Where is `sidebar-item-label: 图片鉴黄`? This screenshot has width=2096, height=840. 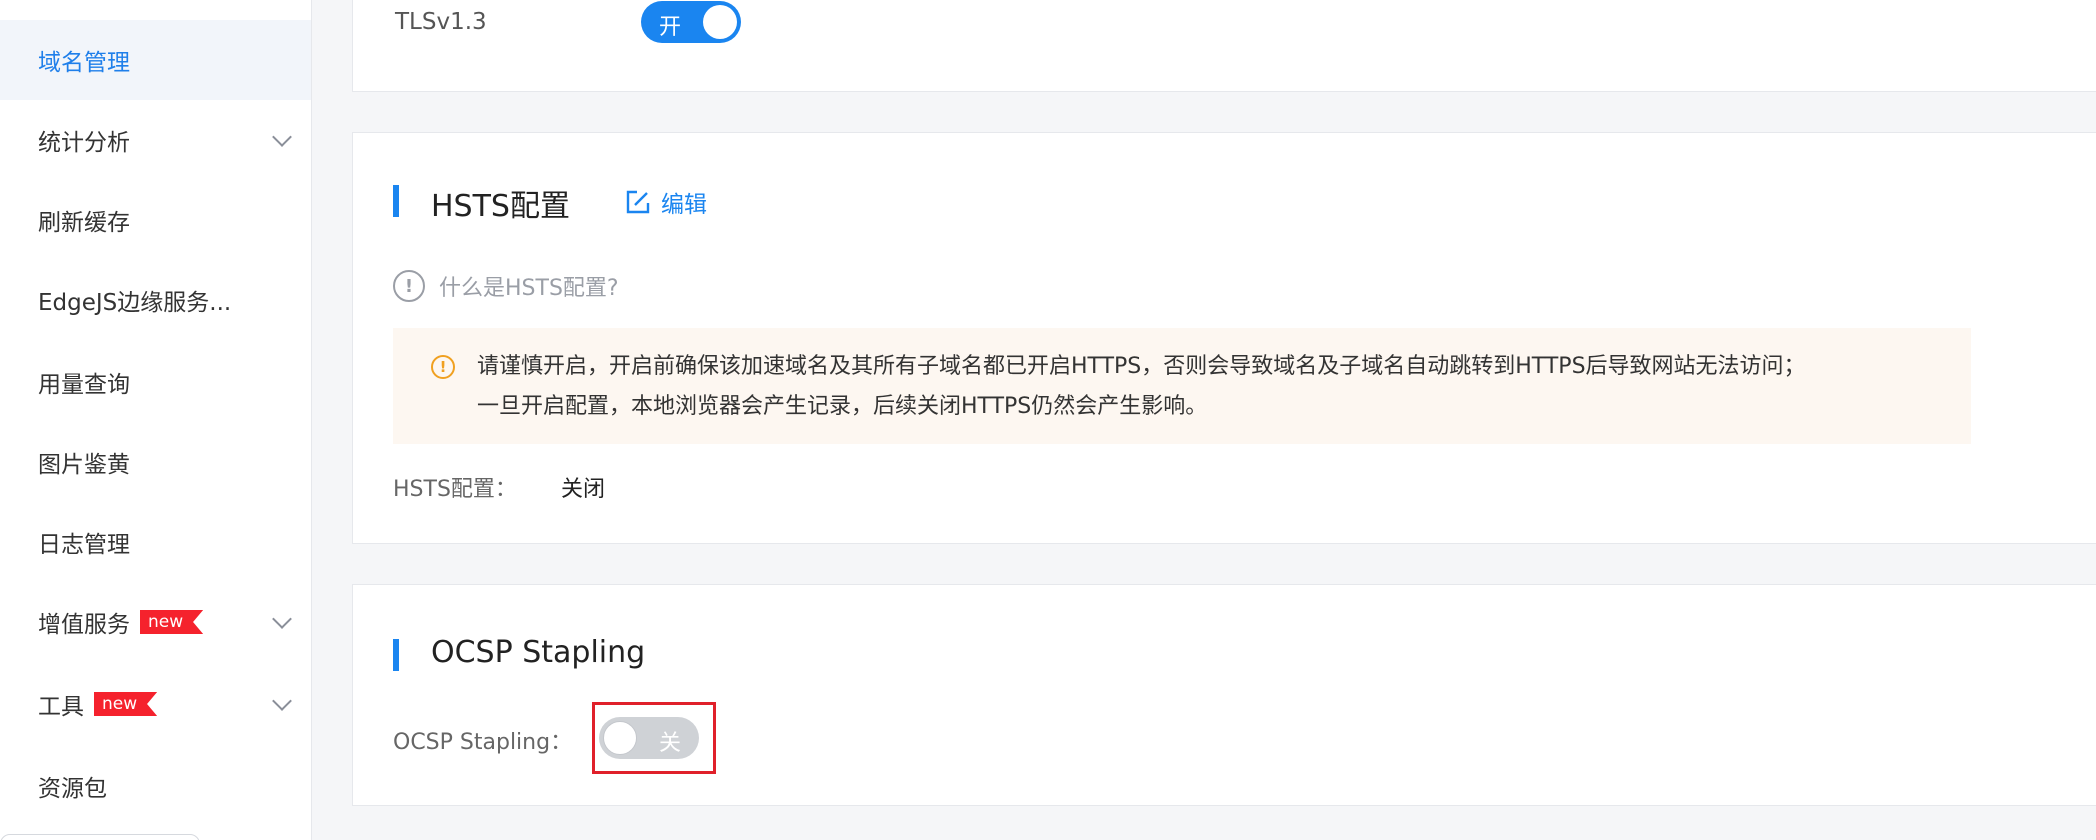 sidebar-item-label: 图片鉴黄 is located at coordinates (84, 465).